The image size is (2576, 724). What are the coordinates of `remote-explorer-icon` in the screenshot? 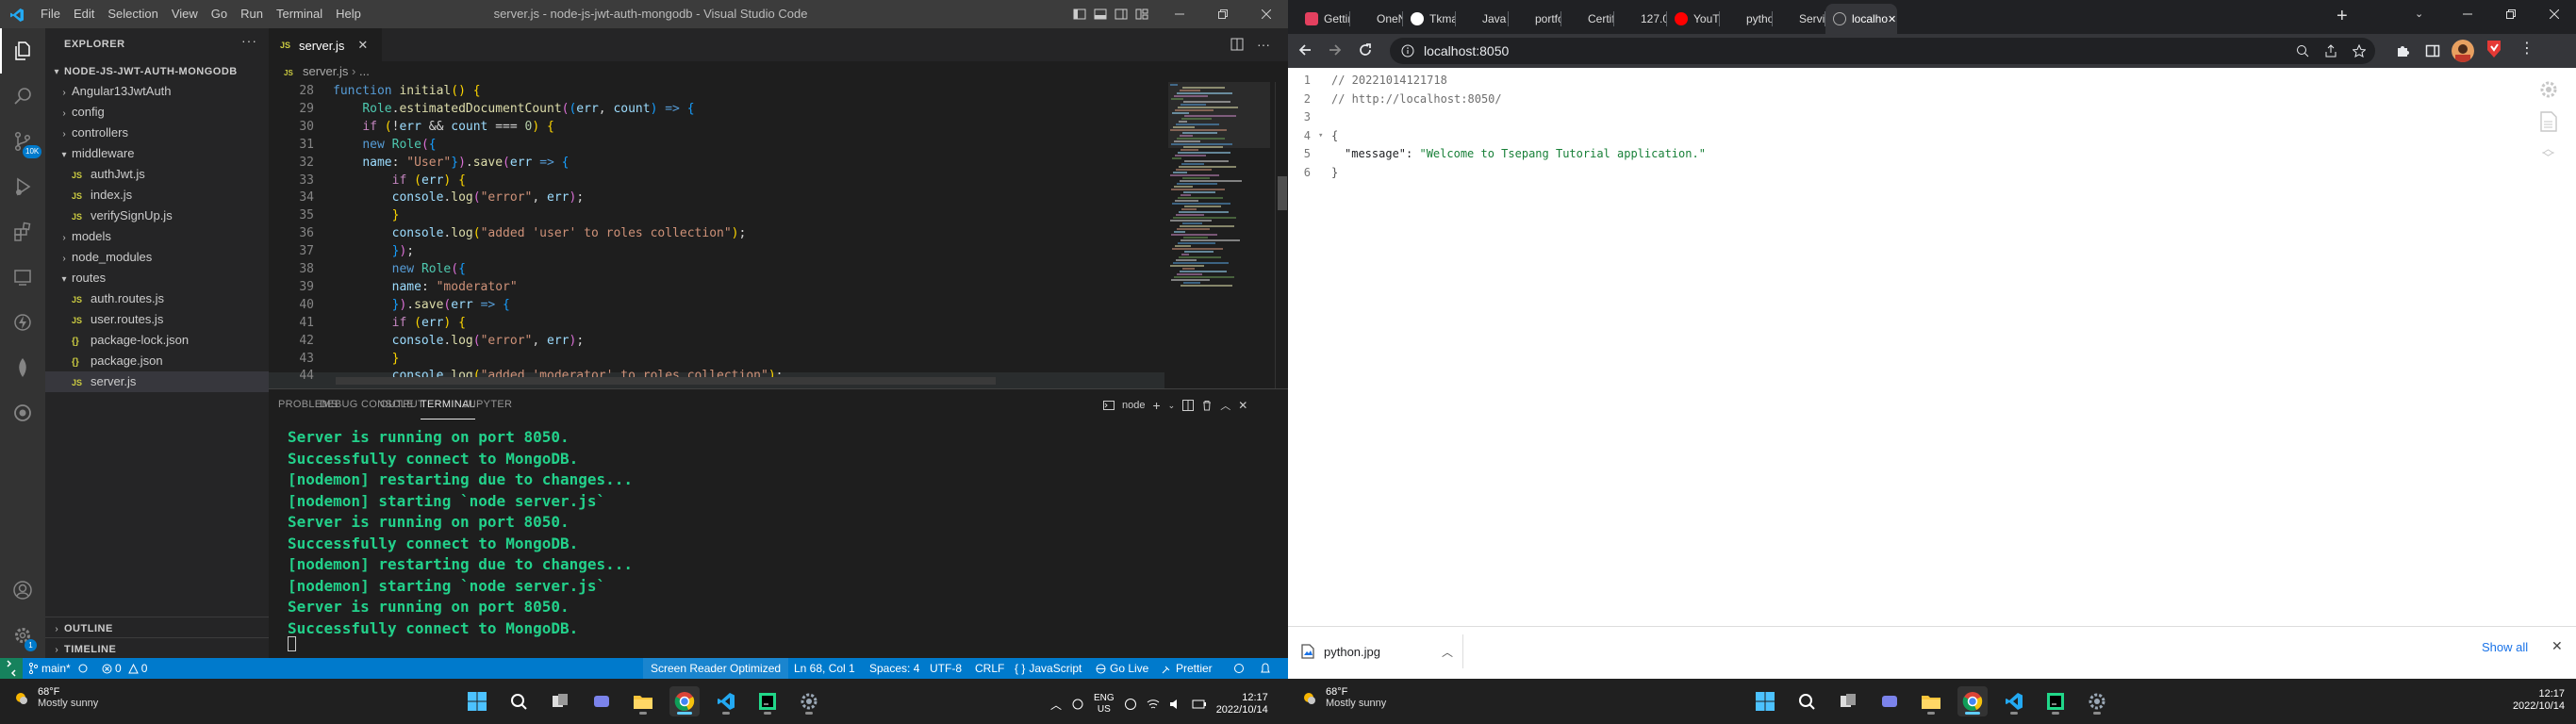 It's located at (22, 277).